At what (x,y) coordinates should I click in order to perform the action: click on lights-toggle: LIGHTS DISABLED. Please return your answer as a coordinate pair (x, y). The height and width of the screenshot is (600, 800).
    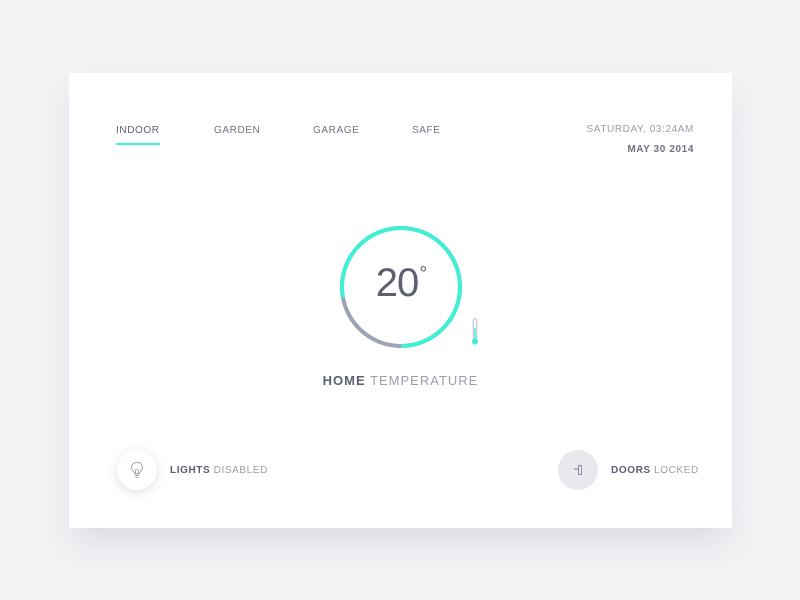
    Looking at the image, I should click on (192, 470).